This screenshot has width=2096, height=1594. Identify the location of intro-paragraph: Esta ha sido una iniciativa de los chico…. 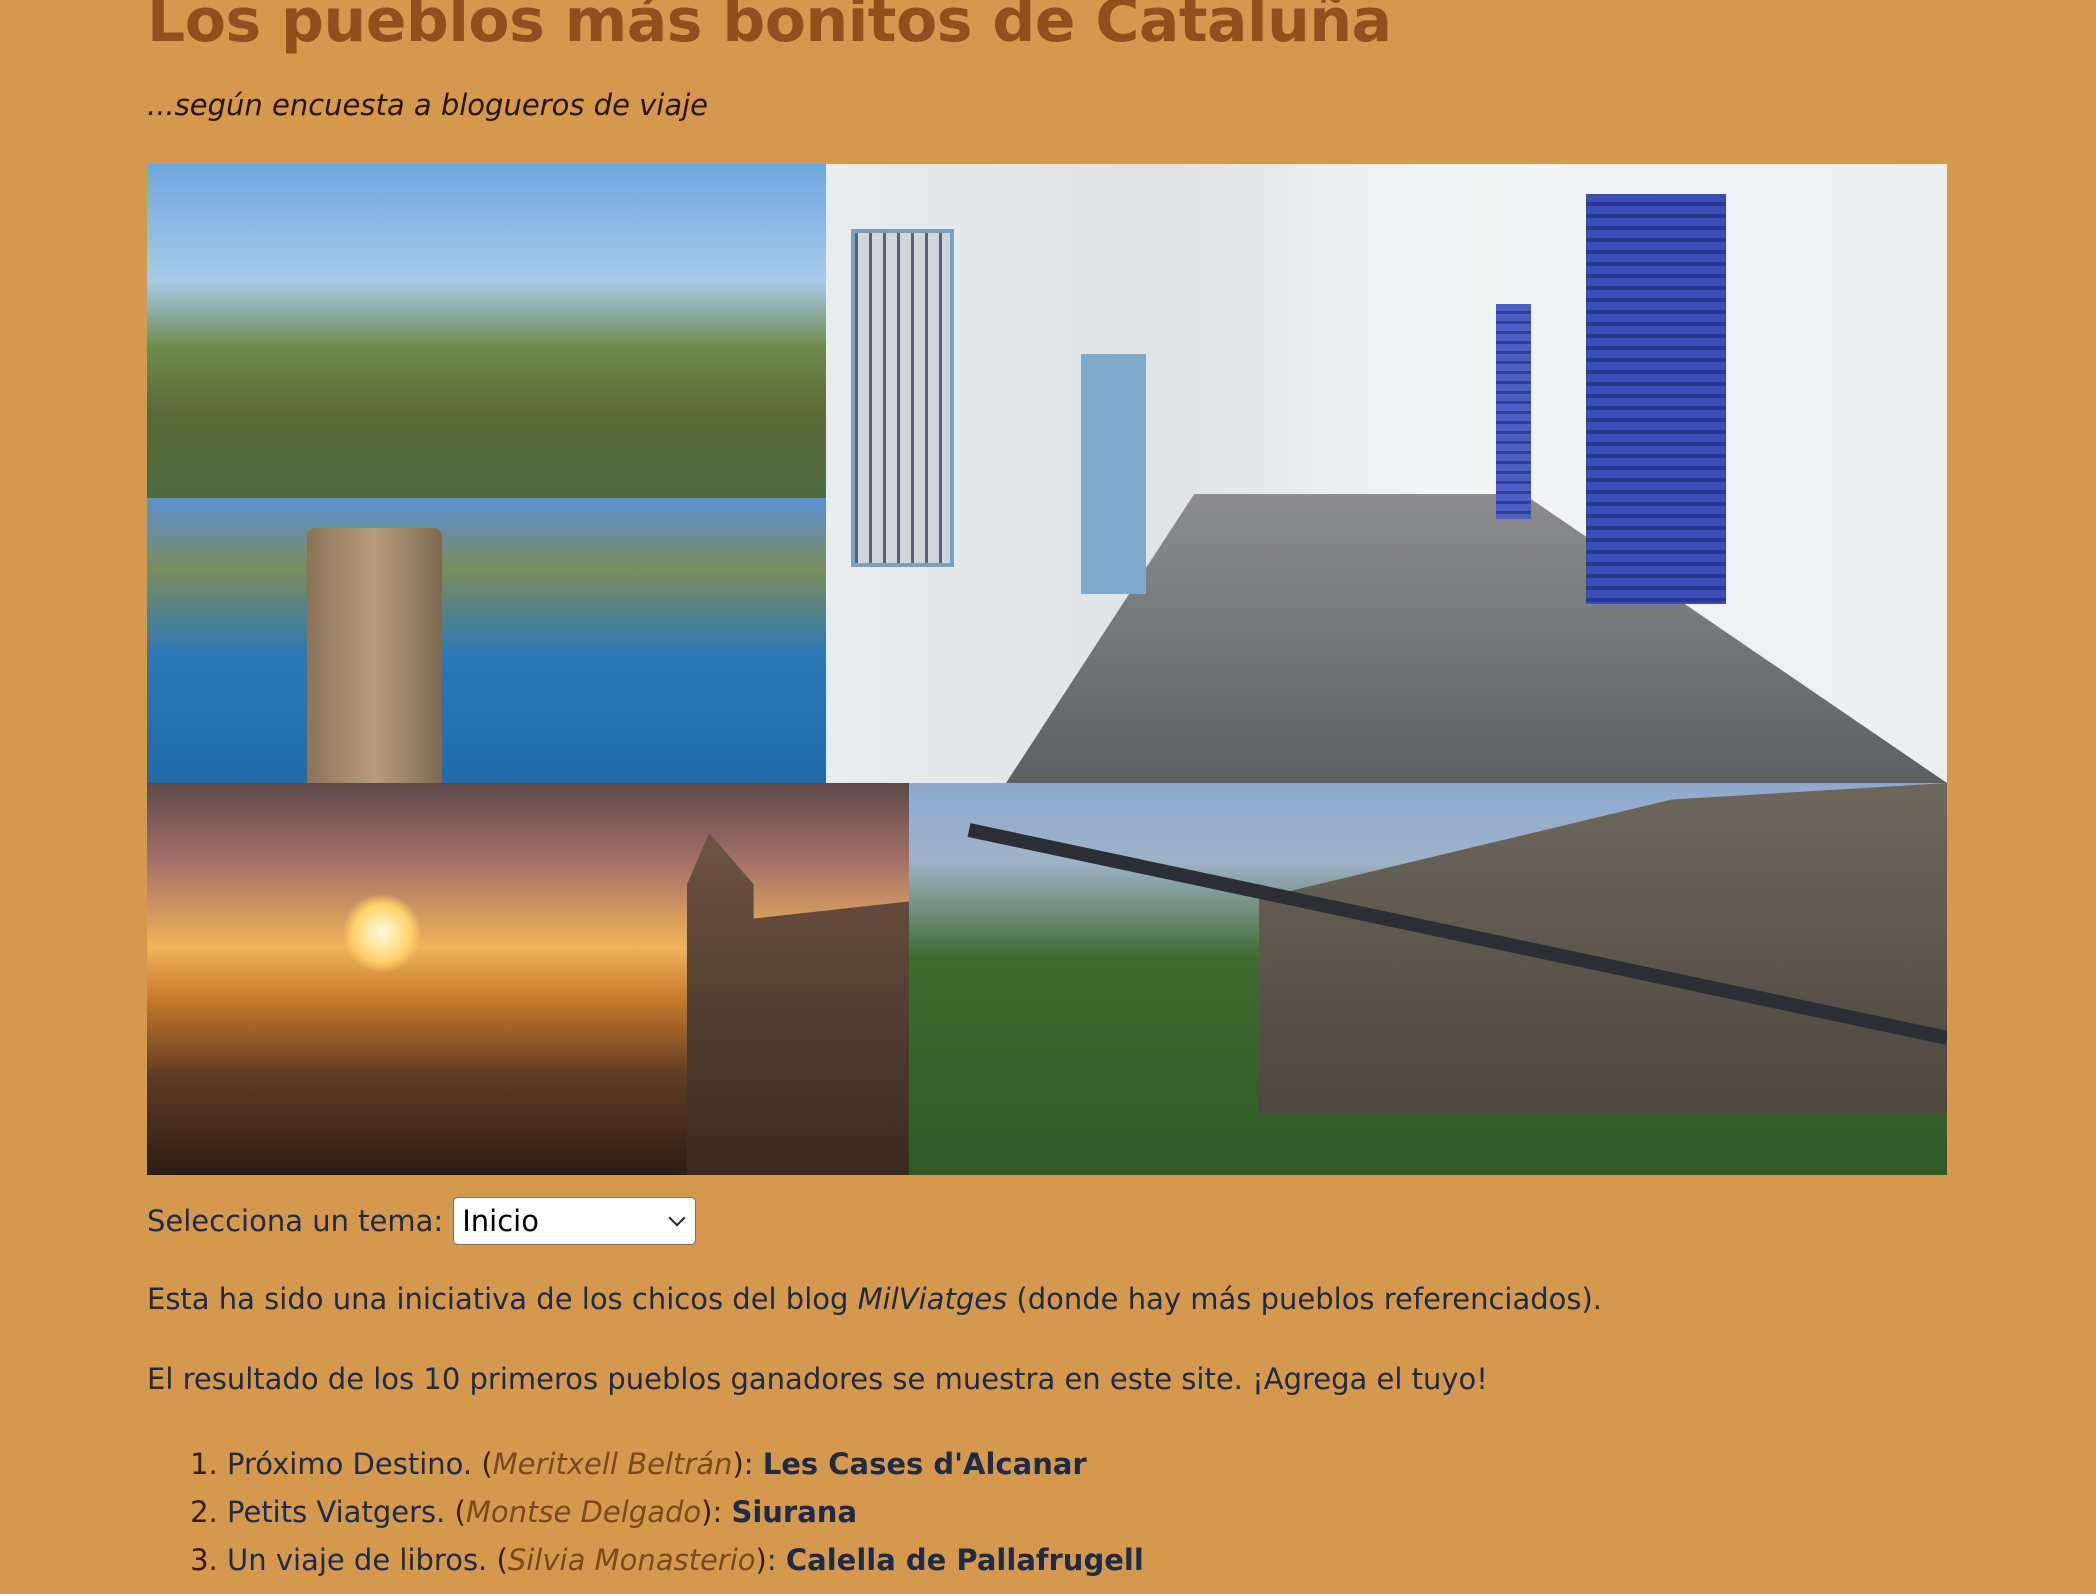
(875, 1299).